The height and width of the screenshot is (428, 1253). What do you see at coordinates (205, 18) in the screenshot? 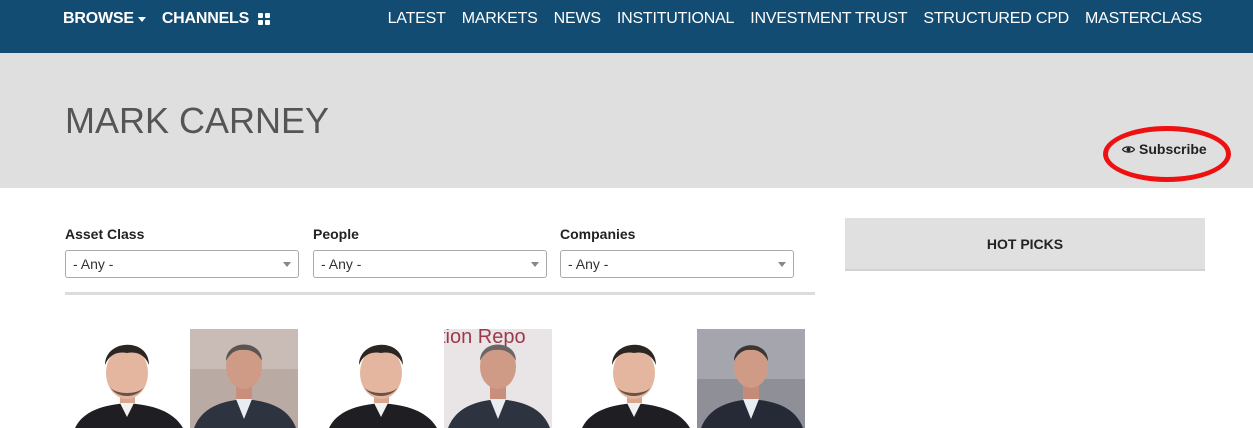
I see `channels-label: CHANNELS` at bounding box center [205, 18].